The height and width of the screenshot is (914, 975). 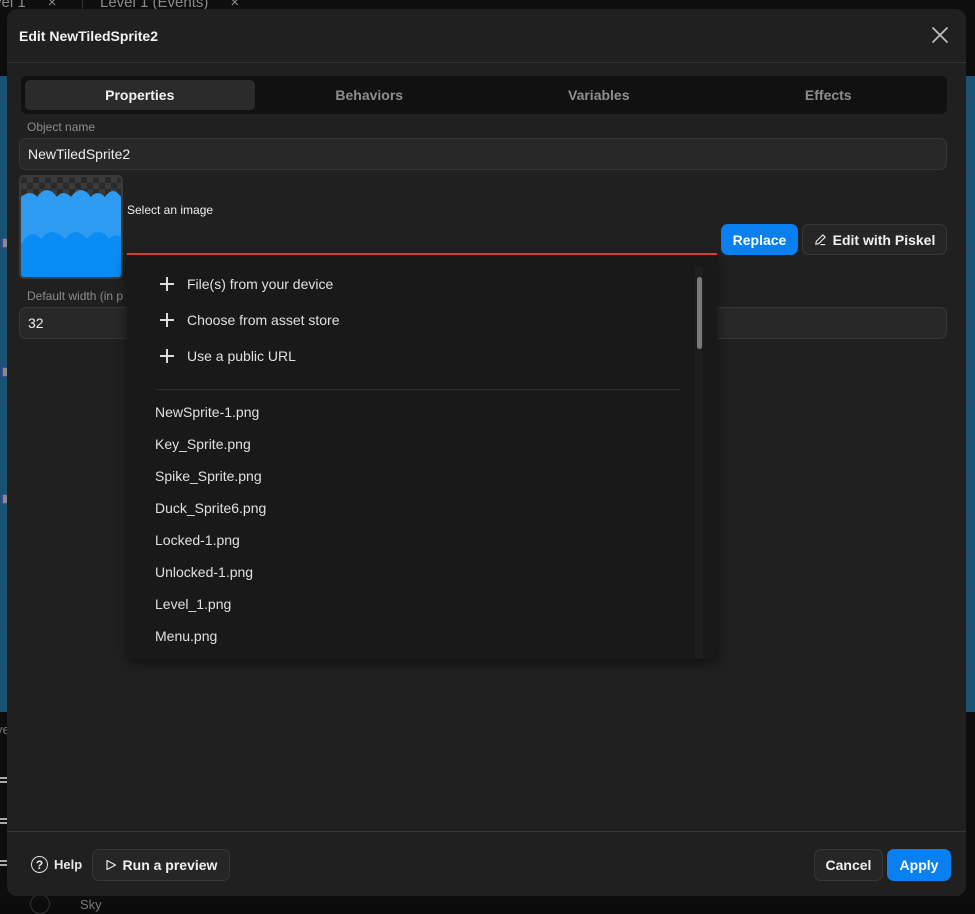 What do you see at coordinates (483, 154) in the screenshot?
I see `object-name-input: NewTiledSprite2` at bounding box center [483, 154].